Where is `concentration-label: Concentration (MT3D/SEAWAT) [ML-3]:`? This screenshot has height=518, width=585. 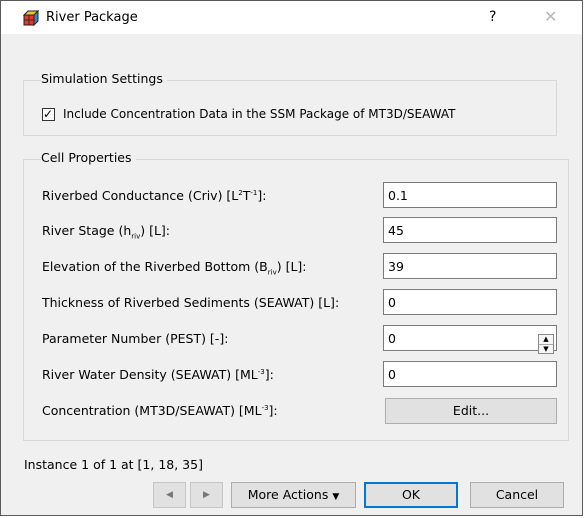
concentration-label: Concentration (MT3D/SEAWAT) [ML-3]: is located at coordinates (160, 410).